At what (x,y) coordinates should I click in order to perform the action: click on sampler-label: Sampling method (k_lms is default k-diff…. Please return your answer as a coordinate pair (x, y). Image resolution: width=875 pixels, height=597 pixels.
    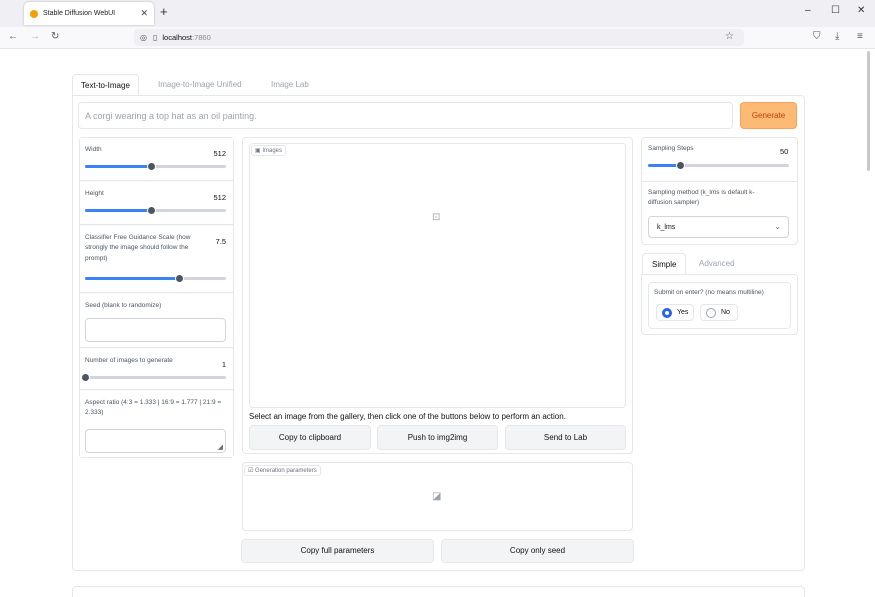
    Looking at the image, I should click on (701, 198).